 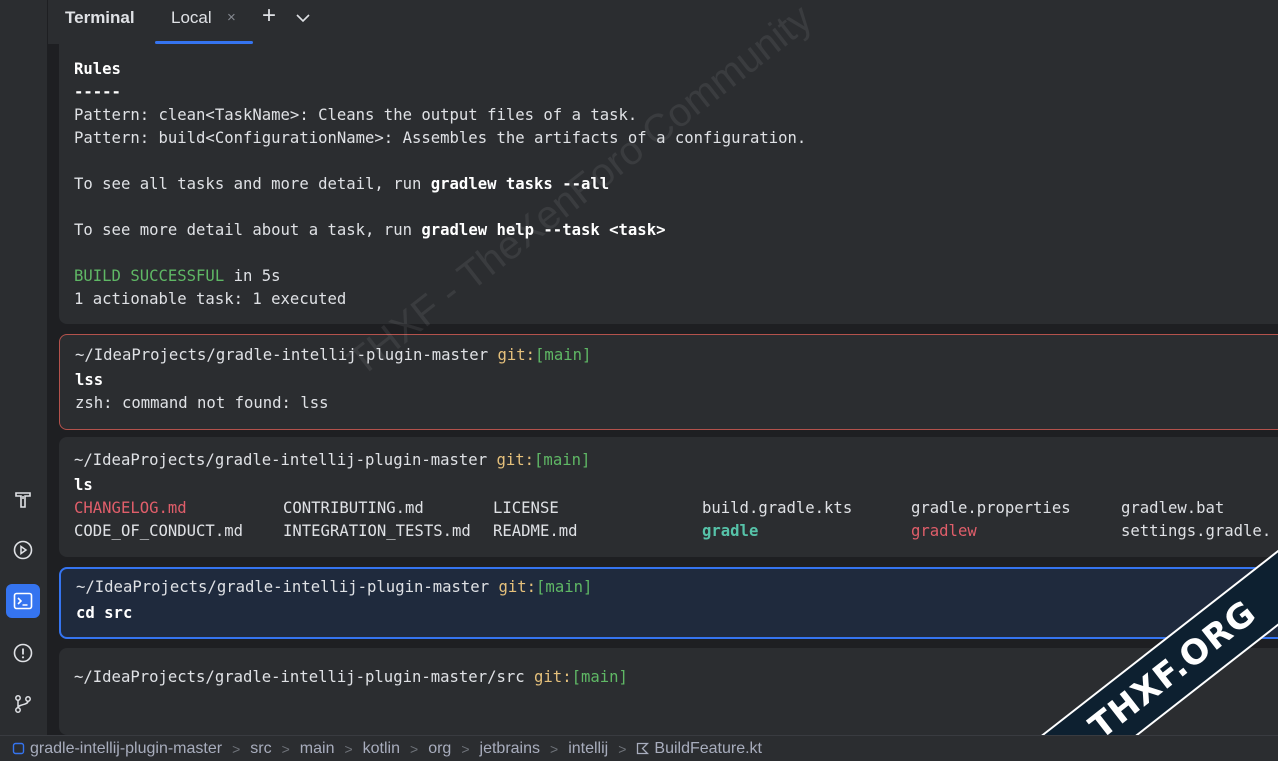 I want to click on breadcrumb-item: gradle-intellij-plugin-master, so click(x=126, y=749).